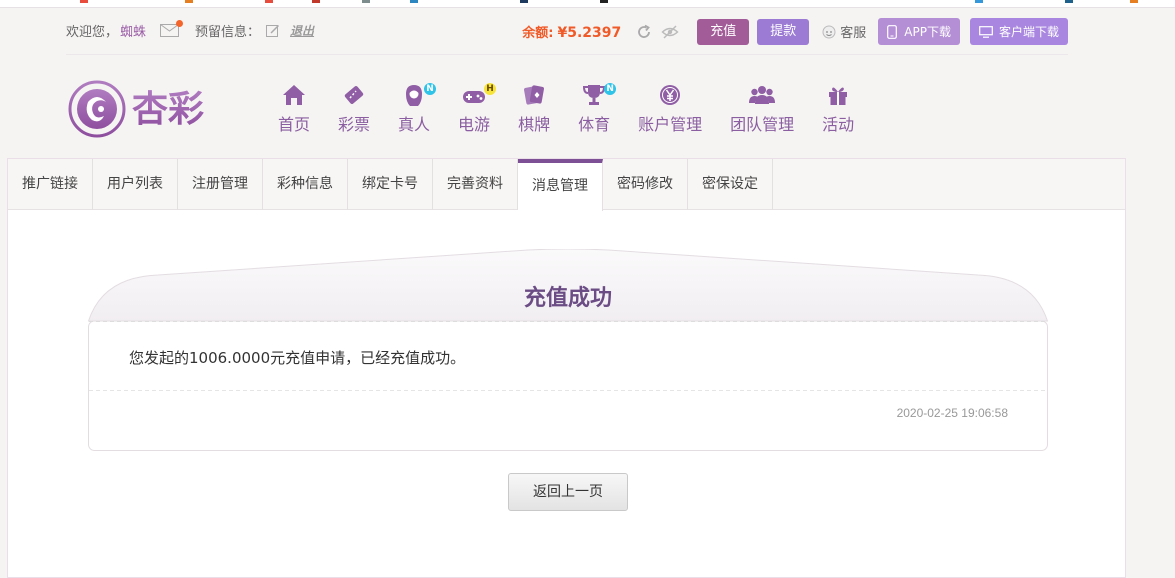 The width and height of the screenshot is (1175, 578). What do you see at coordinates (305, 184) in the screenshot?
I see `tab-lottery-info: 彩种信息` at bounding box center [305, 184].